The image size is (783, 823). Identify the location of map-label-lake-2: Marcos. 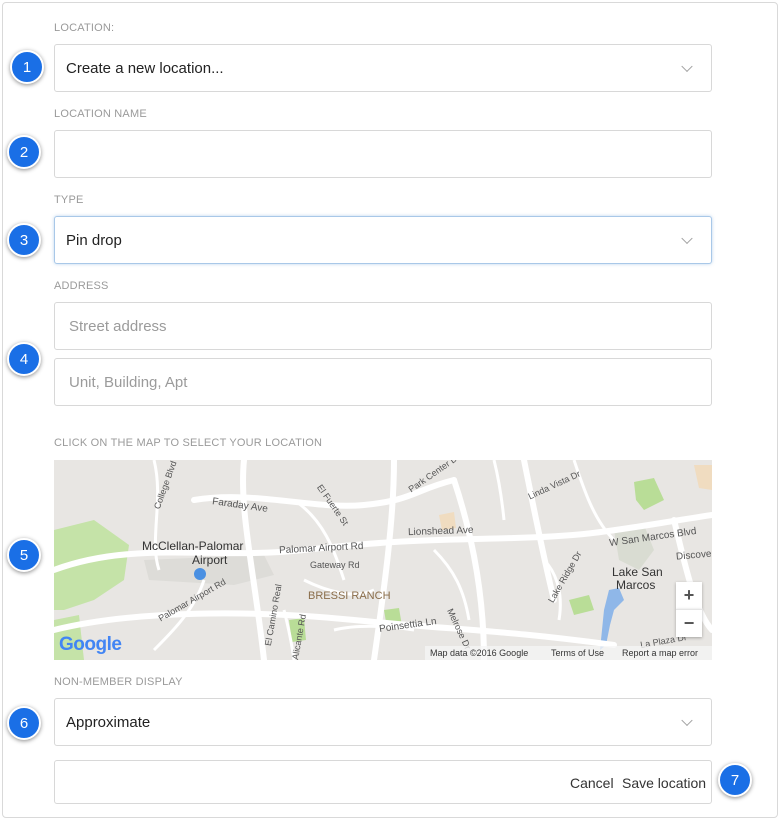
(636, 585).